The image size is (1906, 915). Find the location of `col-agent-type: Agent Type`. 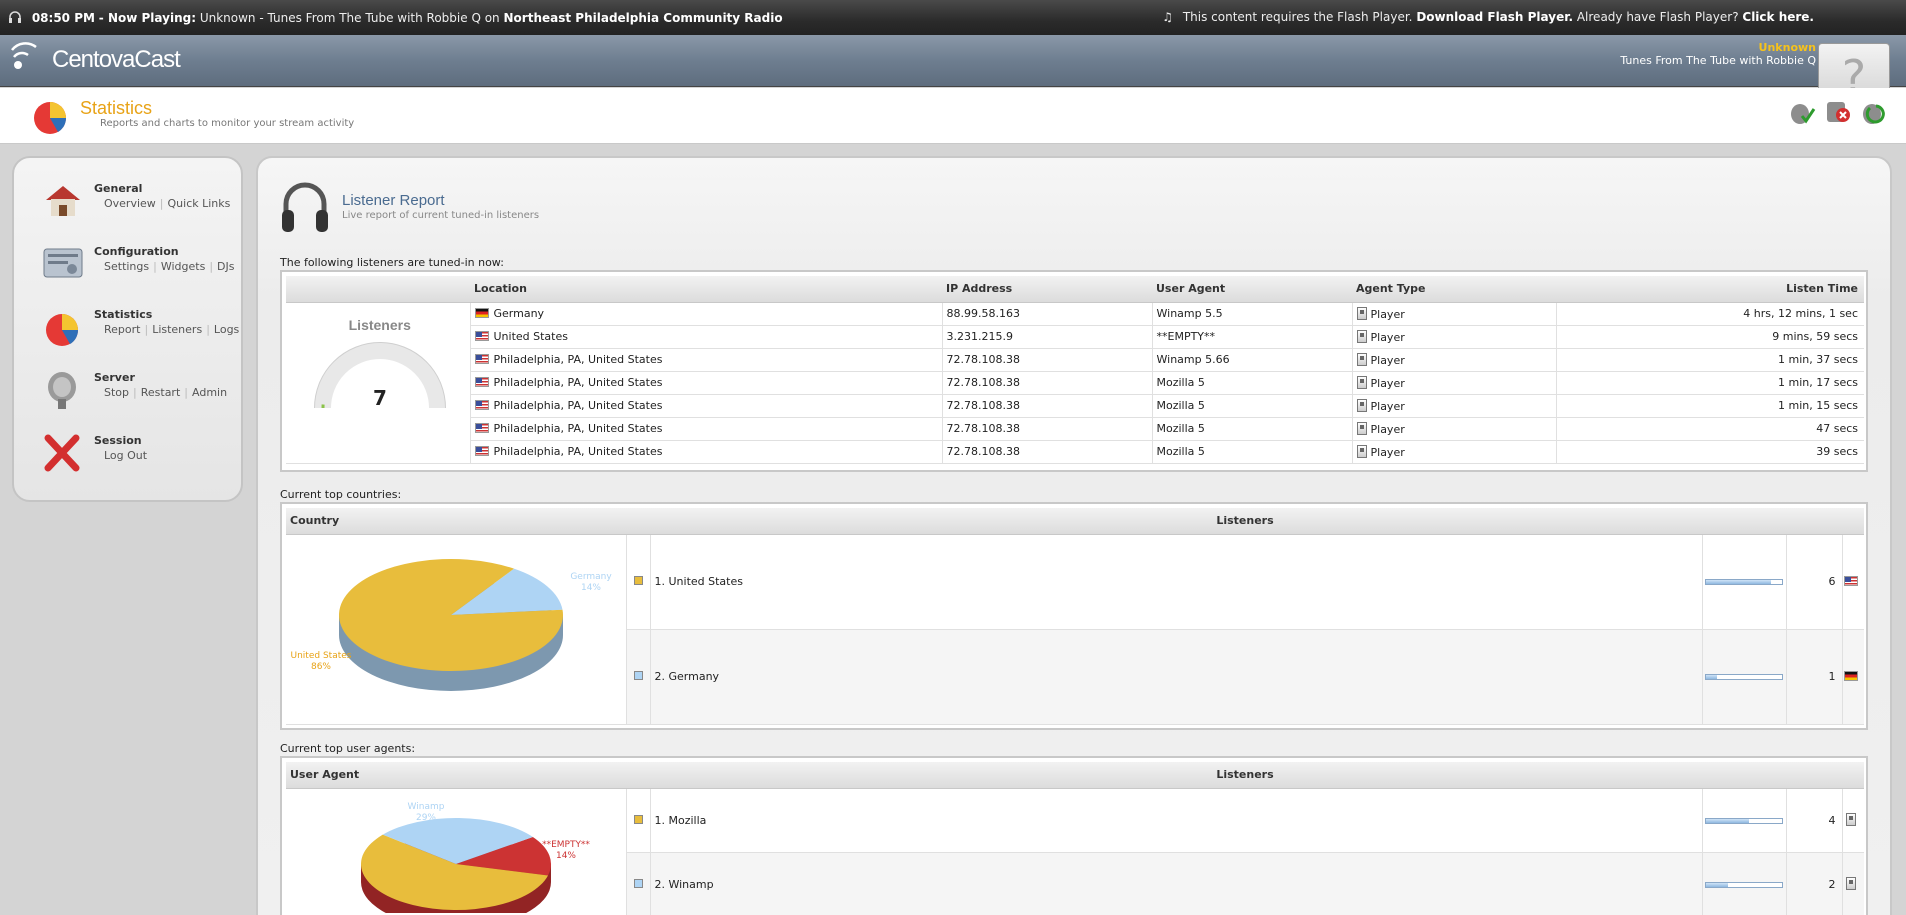

col-agent-type: Agent Type is located at coordinates (1454, 289).